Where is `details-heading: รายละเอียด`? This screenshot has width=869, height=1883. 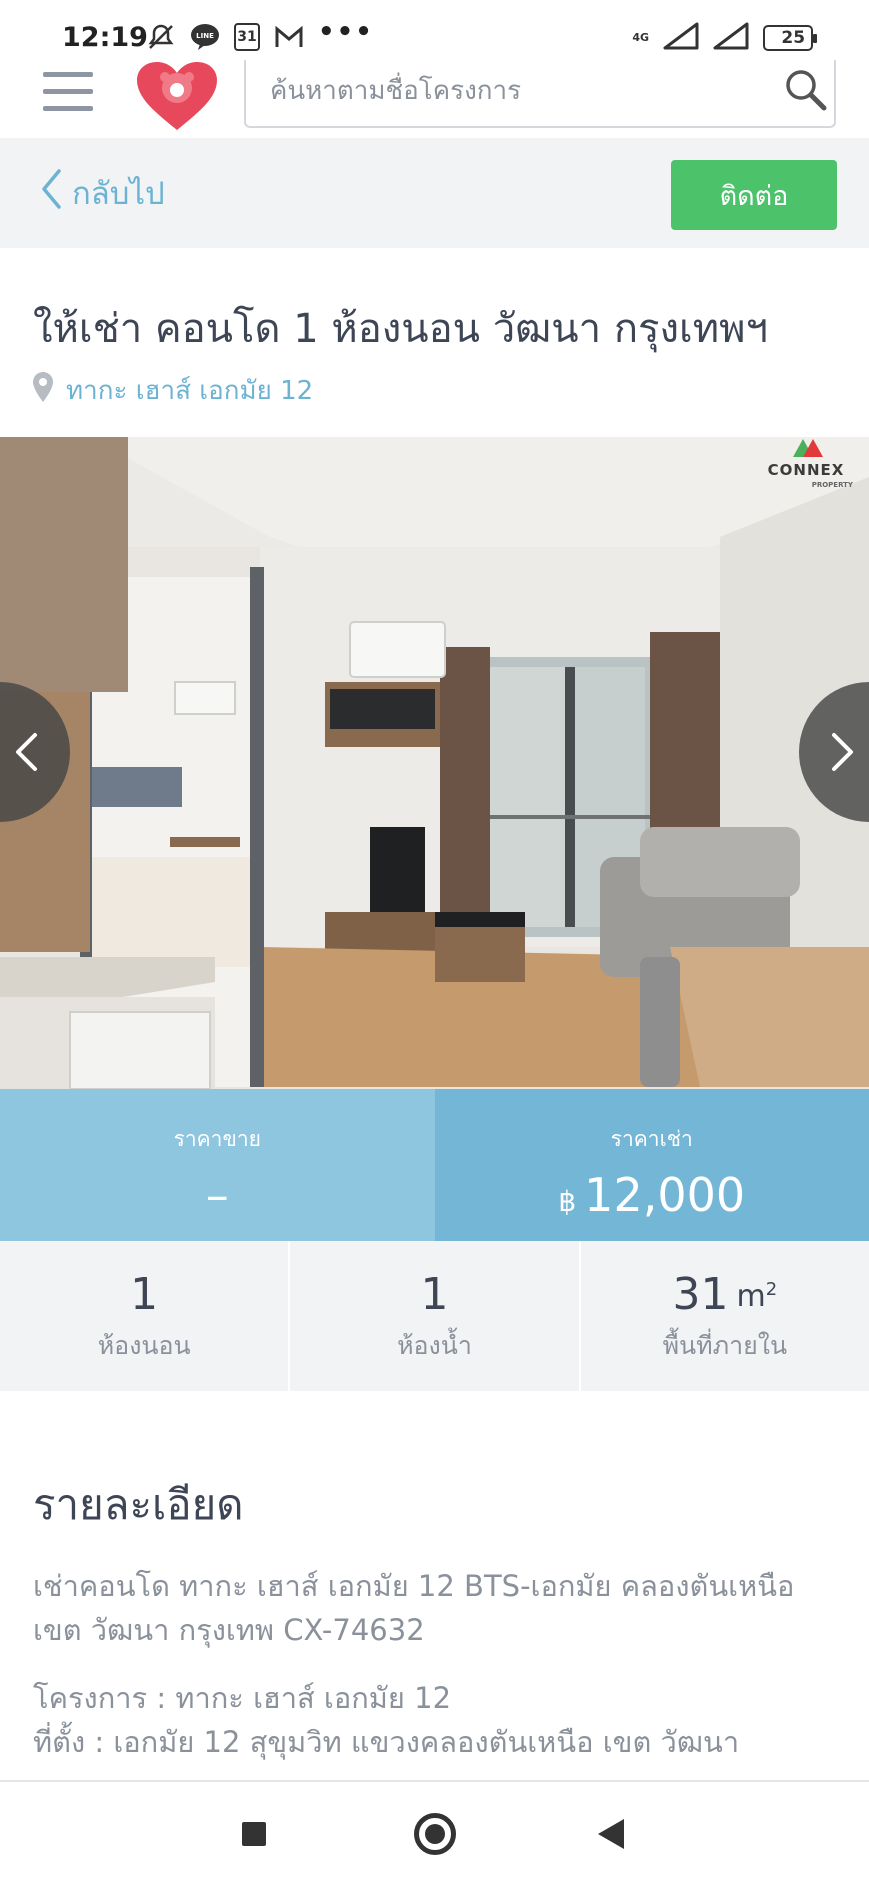
details-heading: รายละเอียด is located at coordinates (138, 1504).